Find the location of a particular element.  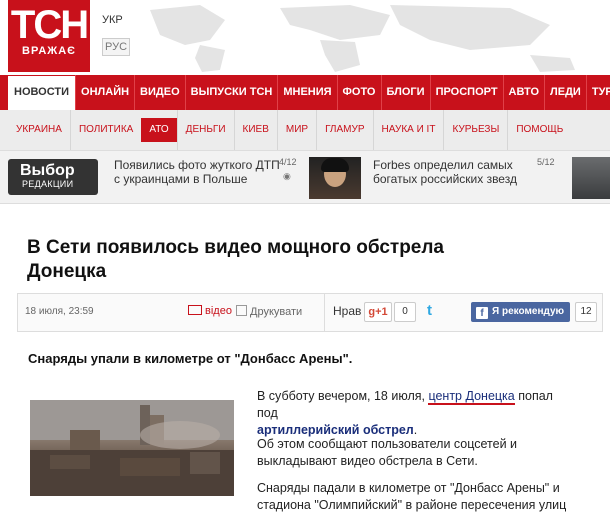

subnav-ukraine: УКРАИНА is located at coordinates (39, 130).